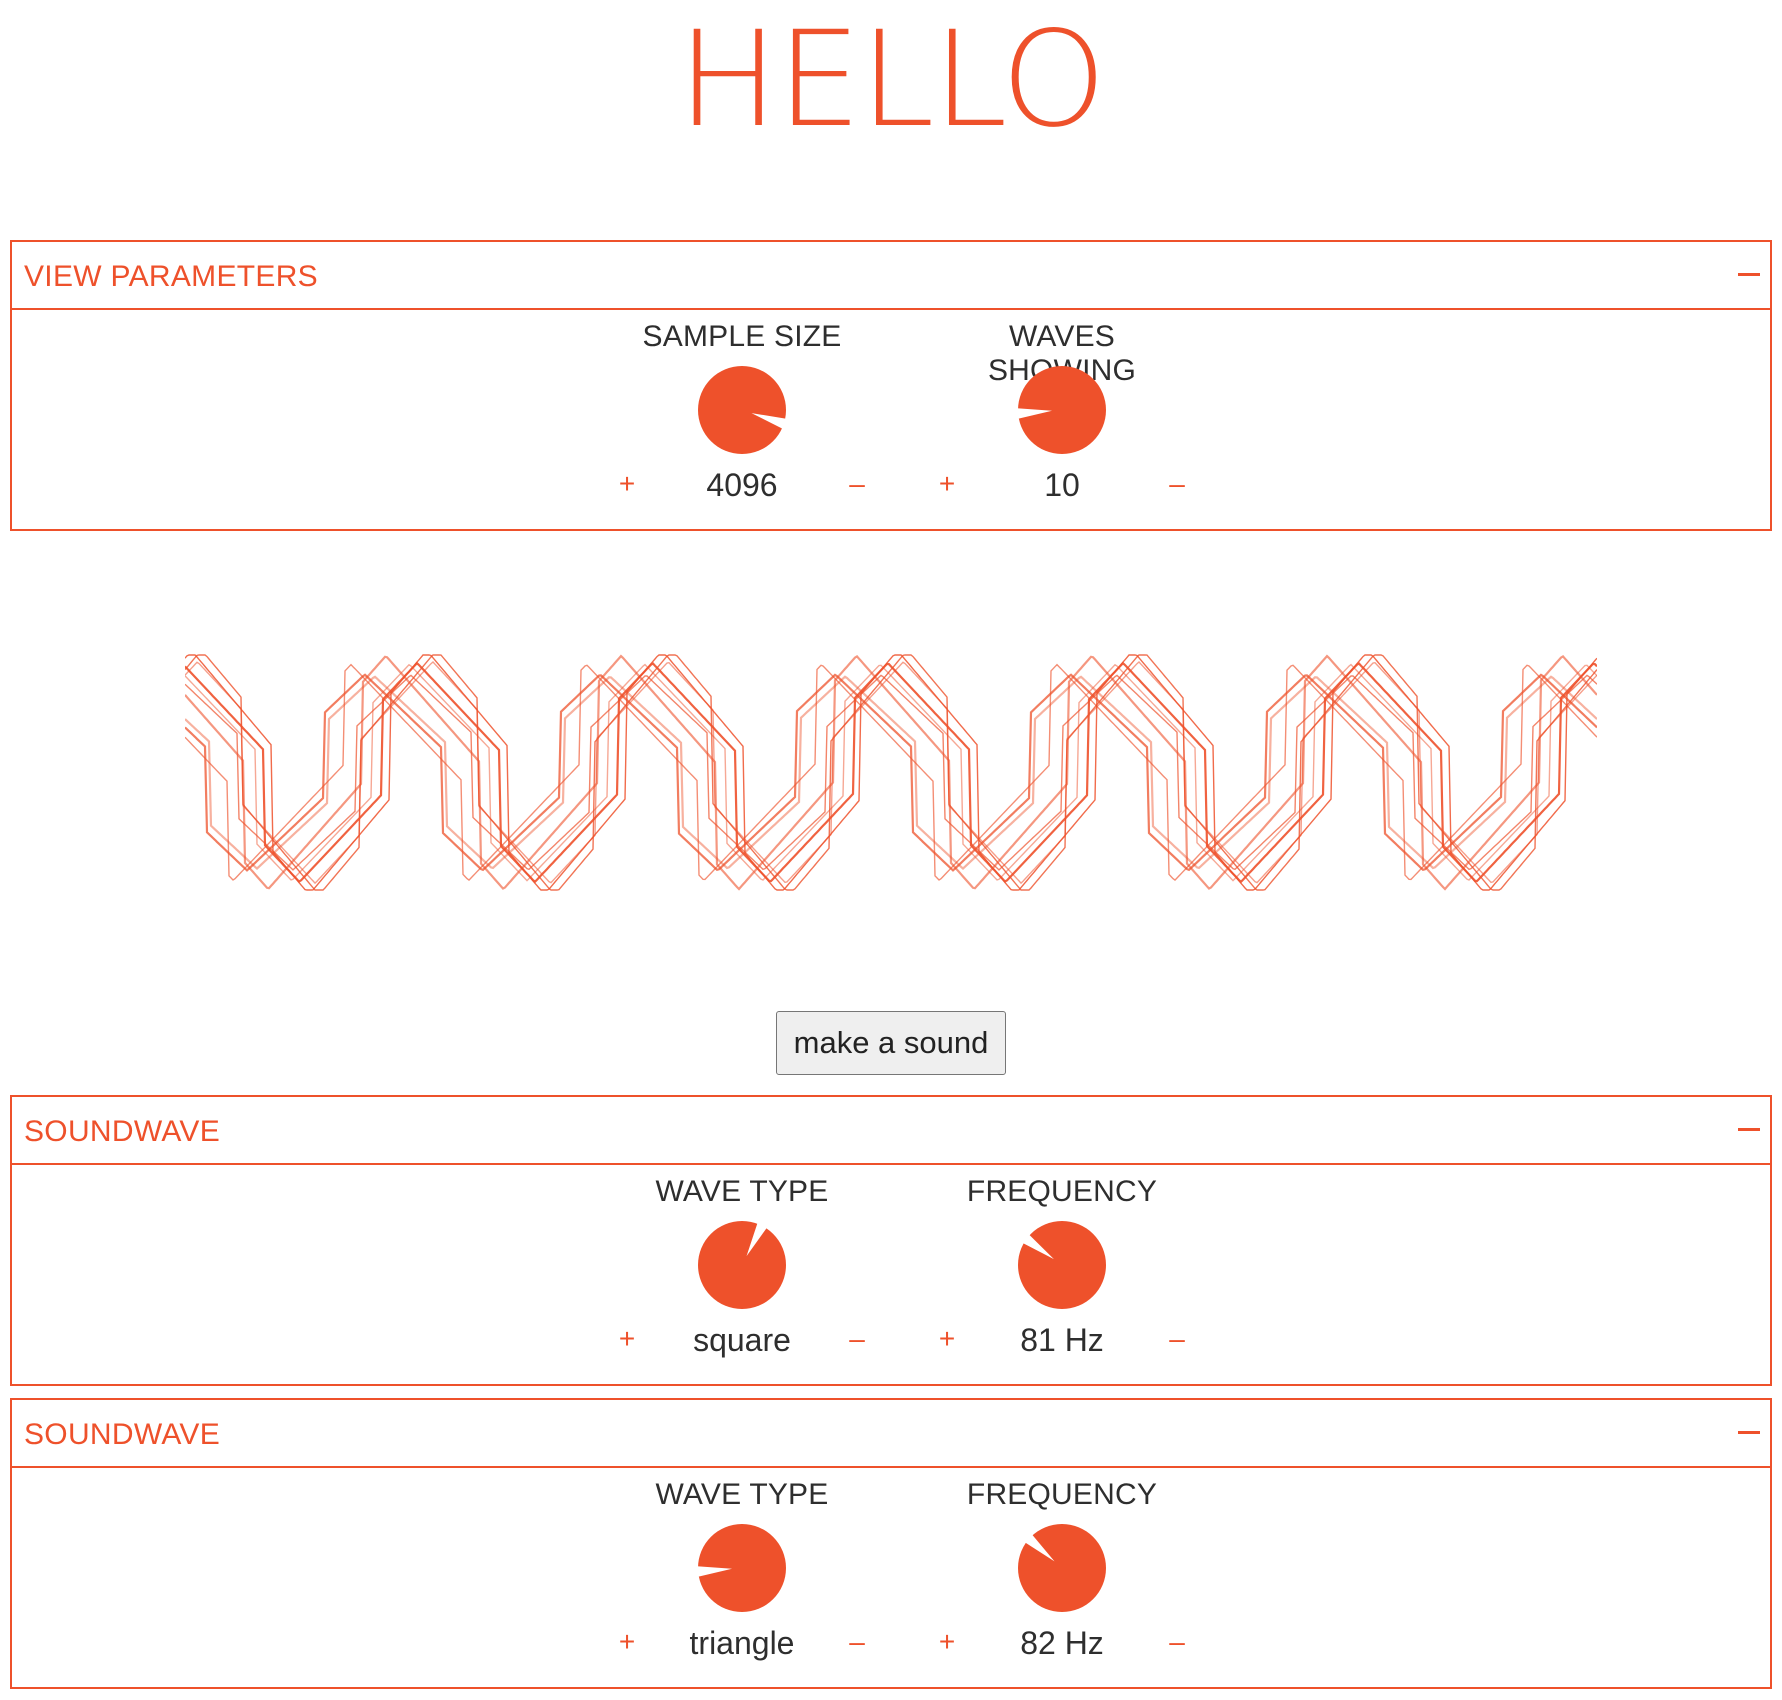 The width and height of the screenshot is (1782, 1700). I want to click on waveform-canvas, so click(891, 772).